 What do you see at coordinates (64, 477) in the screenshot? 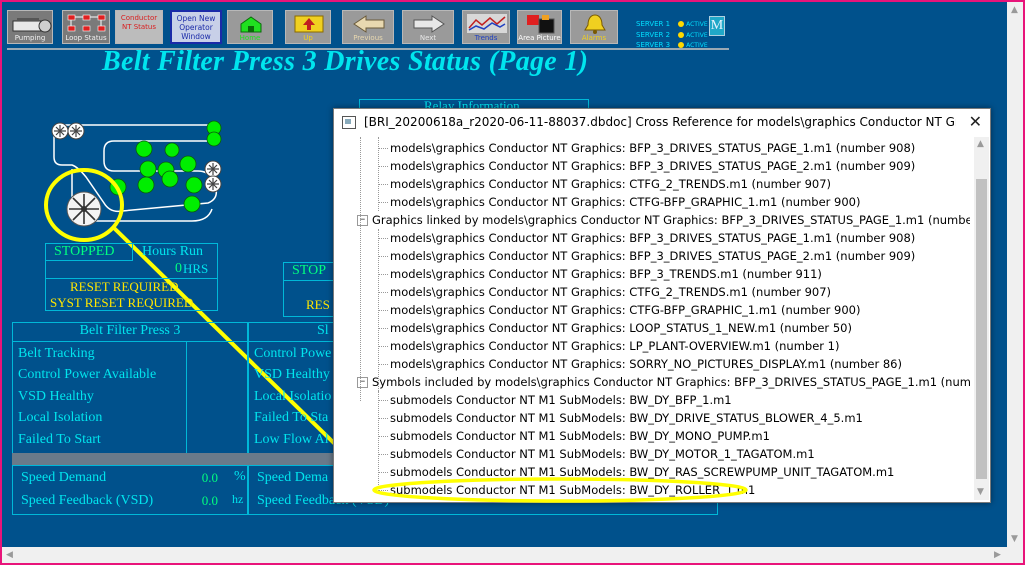
I see `speed-demand-label: Speed Demand` at bounding box center [64, 477].